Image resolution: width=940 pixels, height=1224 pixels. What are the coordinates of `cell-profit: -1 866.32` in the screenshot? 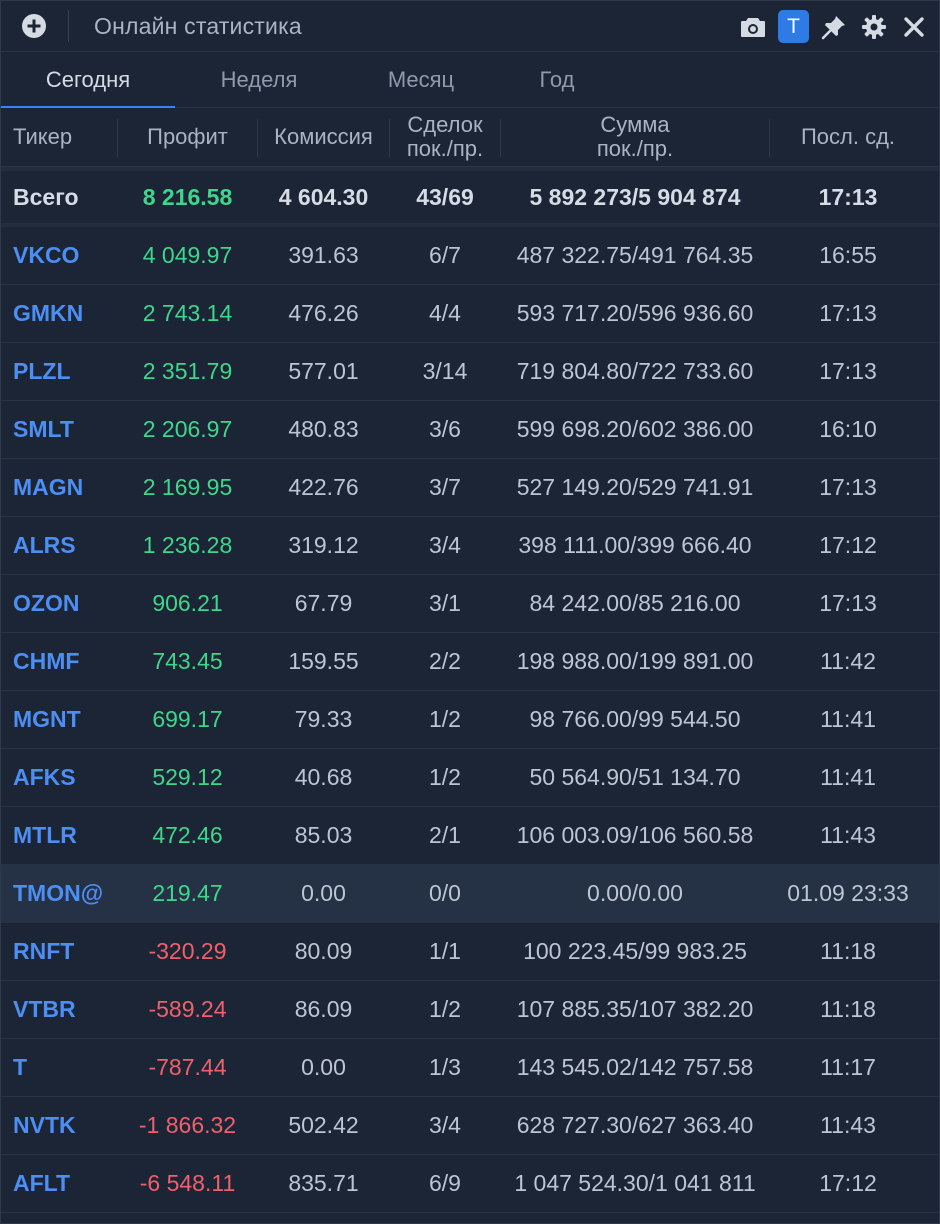 It's located at (187, 1125).